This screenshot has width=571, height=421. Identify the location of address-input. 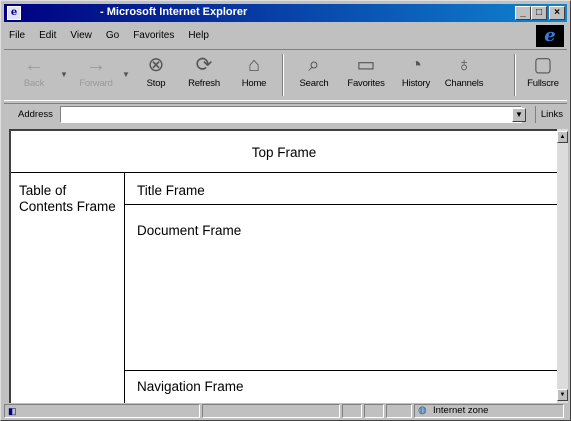
(291, 114).